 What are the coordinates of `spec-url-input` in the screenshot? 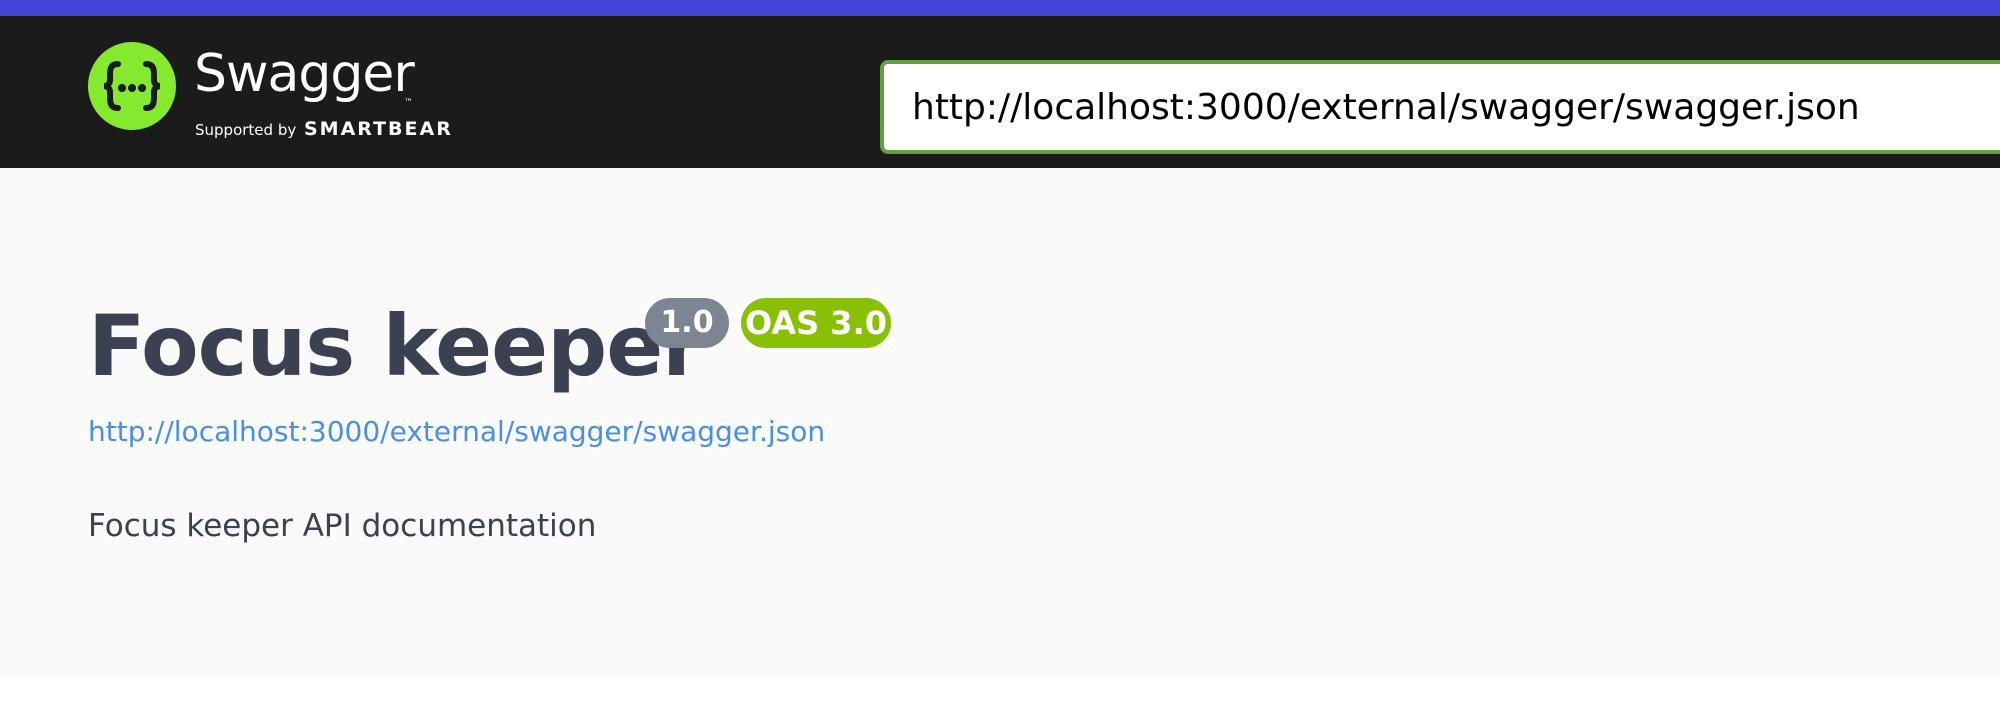 It's located at (1440, 107).